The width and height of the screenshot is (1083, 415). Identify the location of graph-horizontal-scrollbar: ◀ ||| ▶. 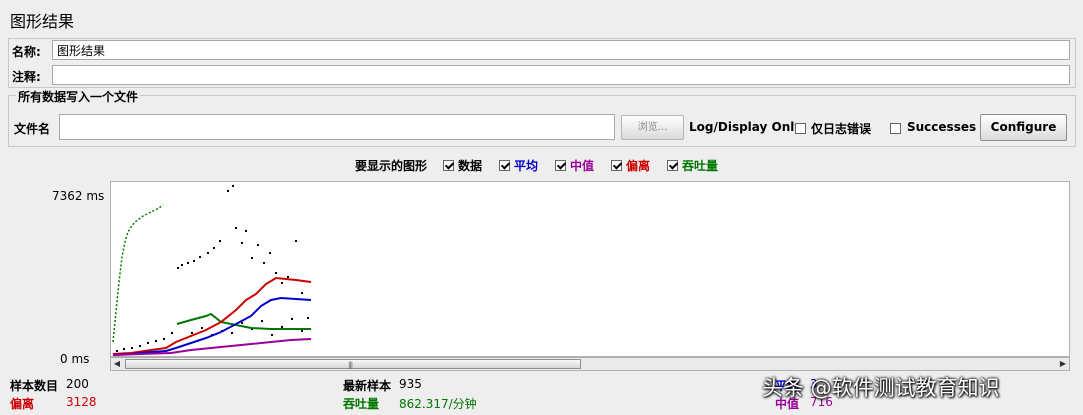
(590, 364).